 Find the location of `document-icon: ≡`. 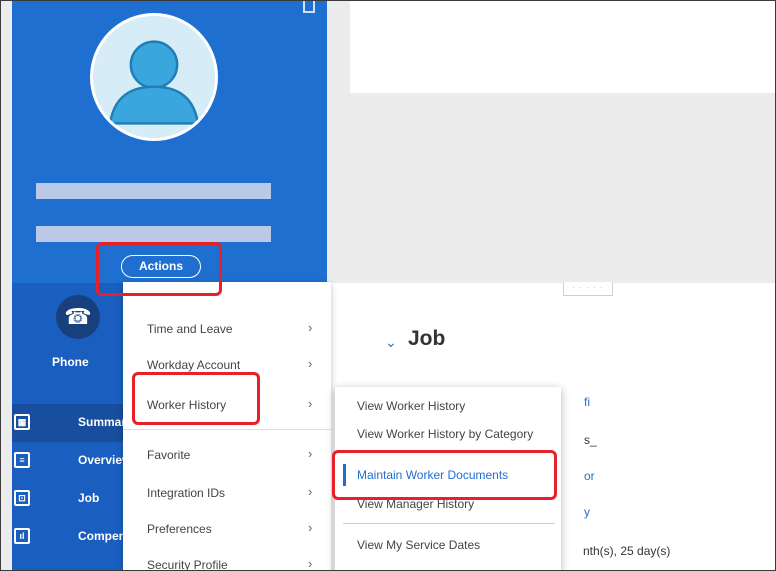

document-icon: ≡ is located at coordinates (22, 460).